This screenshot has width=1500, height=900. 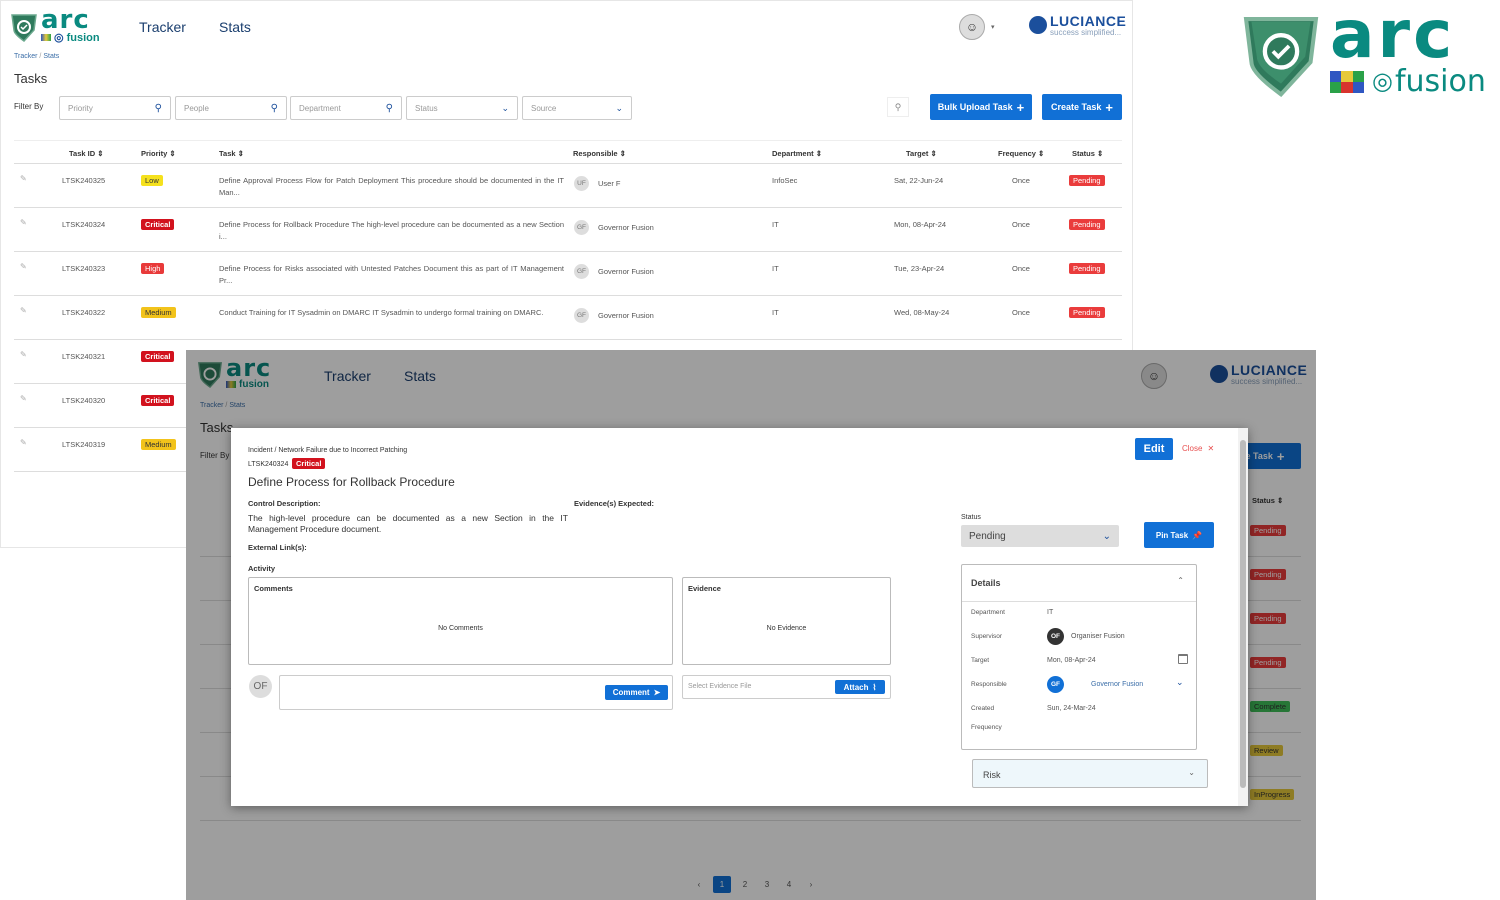 I want to click on status-select: Pending ⌄, so click(x=1040, y=536).